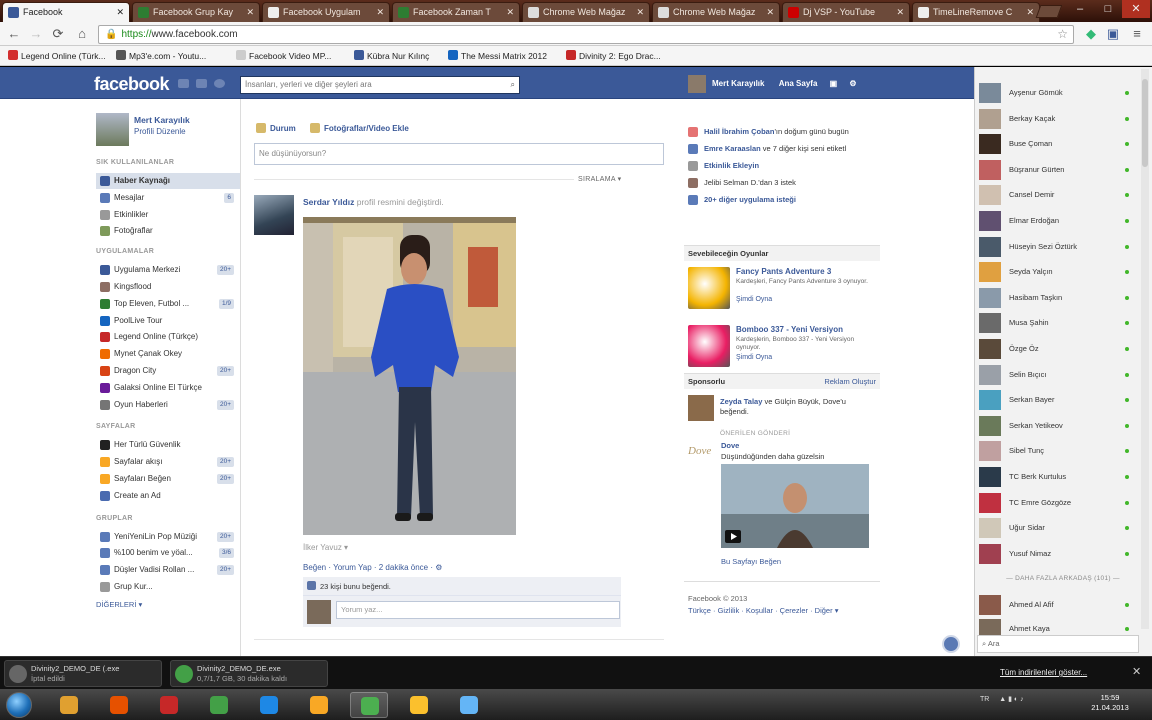  What do you see at coordinates (391, 55) in the screenshot?
I see `bookmark-item: Kübra Nur Kılınç` at bounding box center [391, 55].